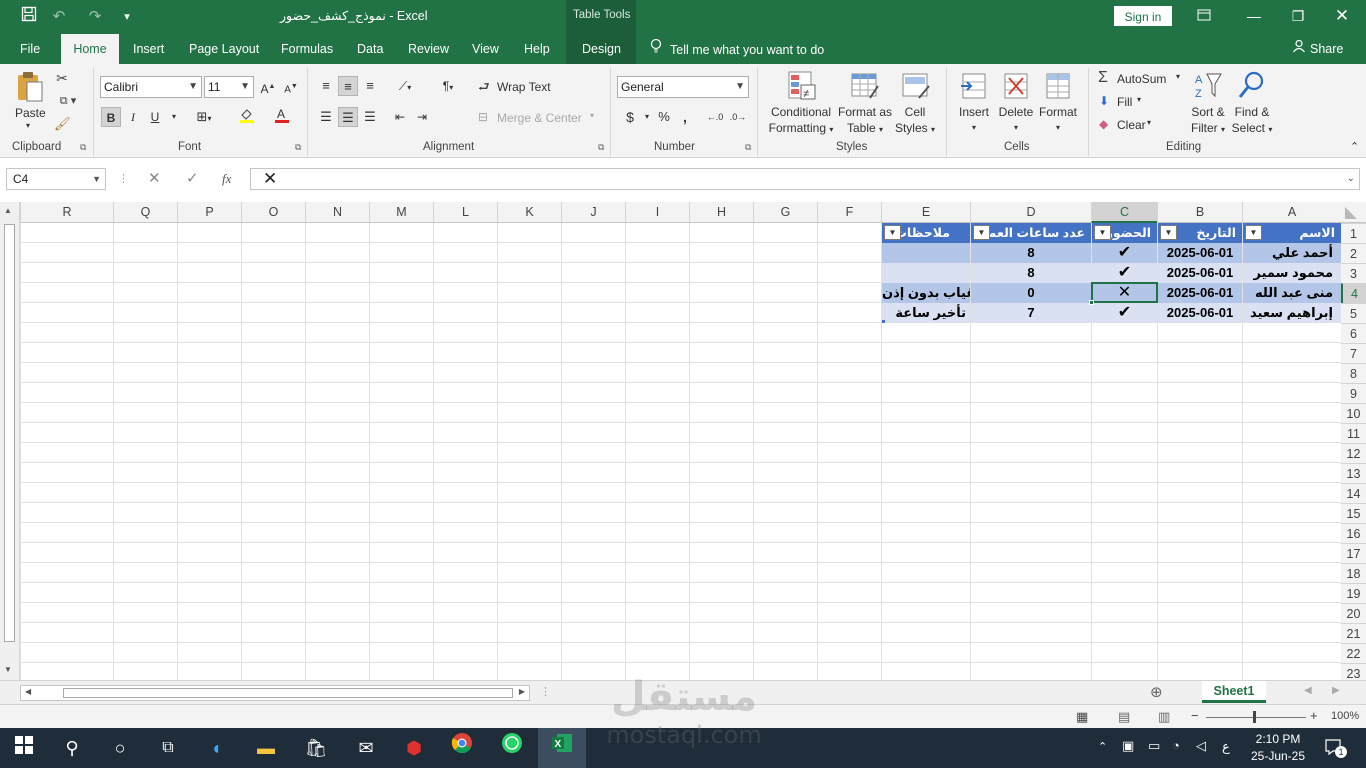 The image size is (1366, 768). Describe the element at coordinates (29, 17) in the screenshot. I see `save-icon` at that location.